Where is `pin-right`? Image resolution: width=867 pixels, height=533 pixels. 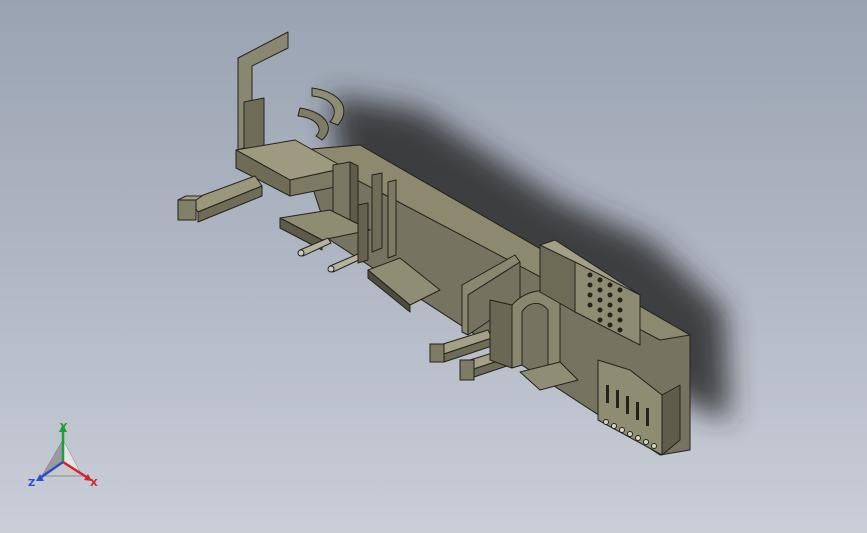
pin-right is located at coordinates (344, 263).